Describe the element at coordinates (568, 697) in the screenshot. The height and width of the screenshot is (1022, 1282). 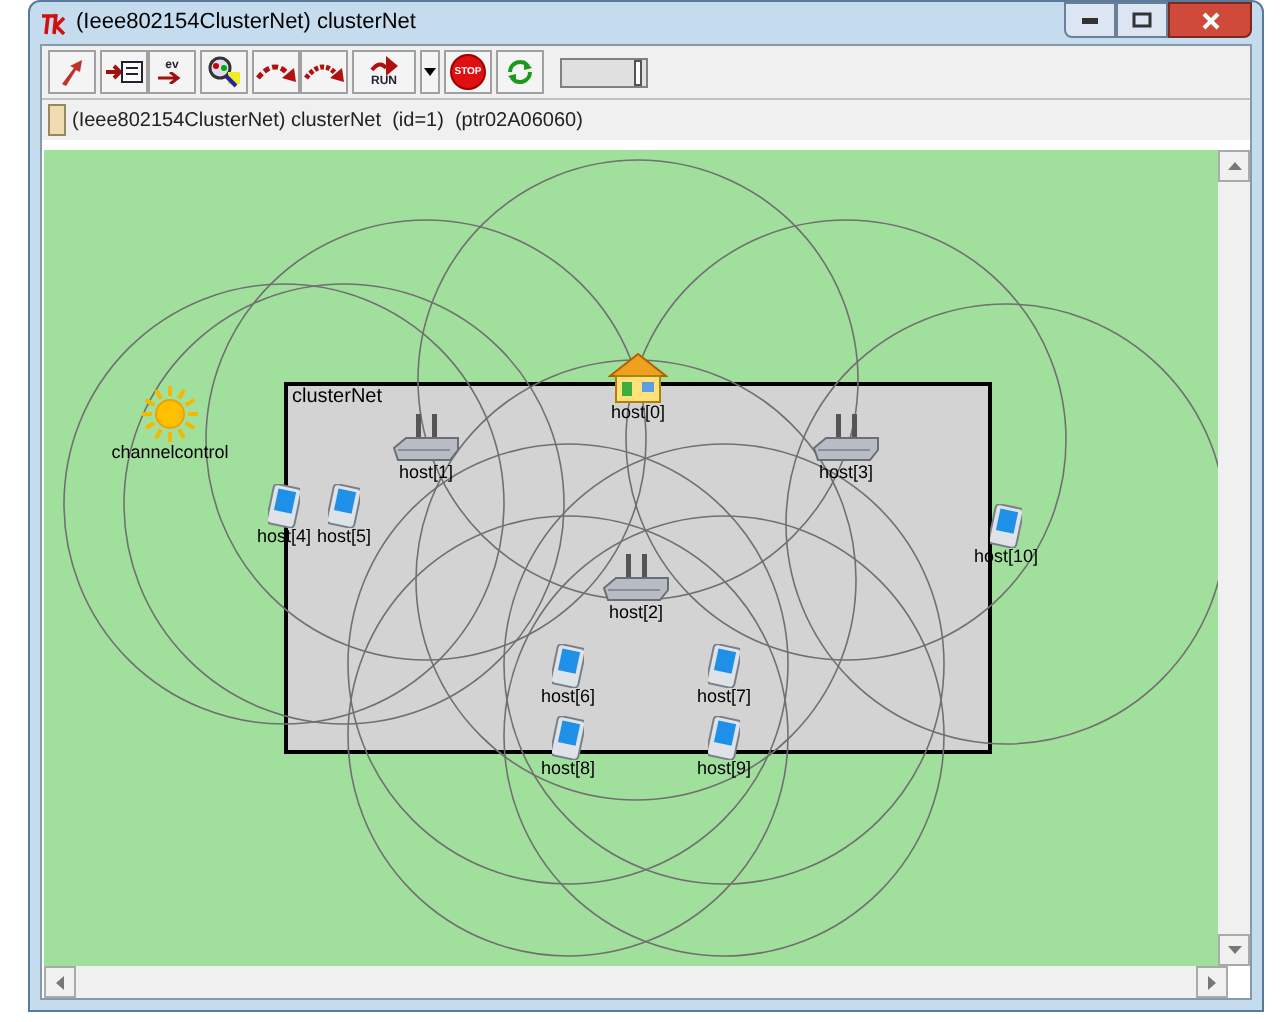
I see `node-label: host[6]` at that location.